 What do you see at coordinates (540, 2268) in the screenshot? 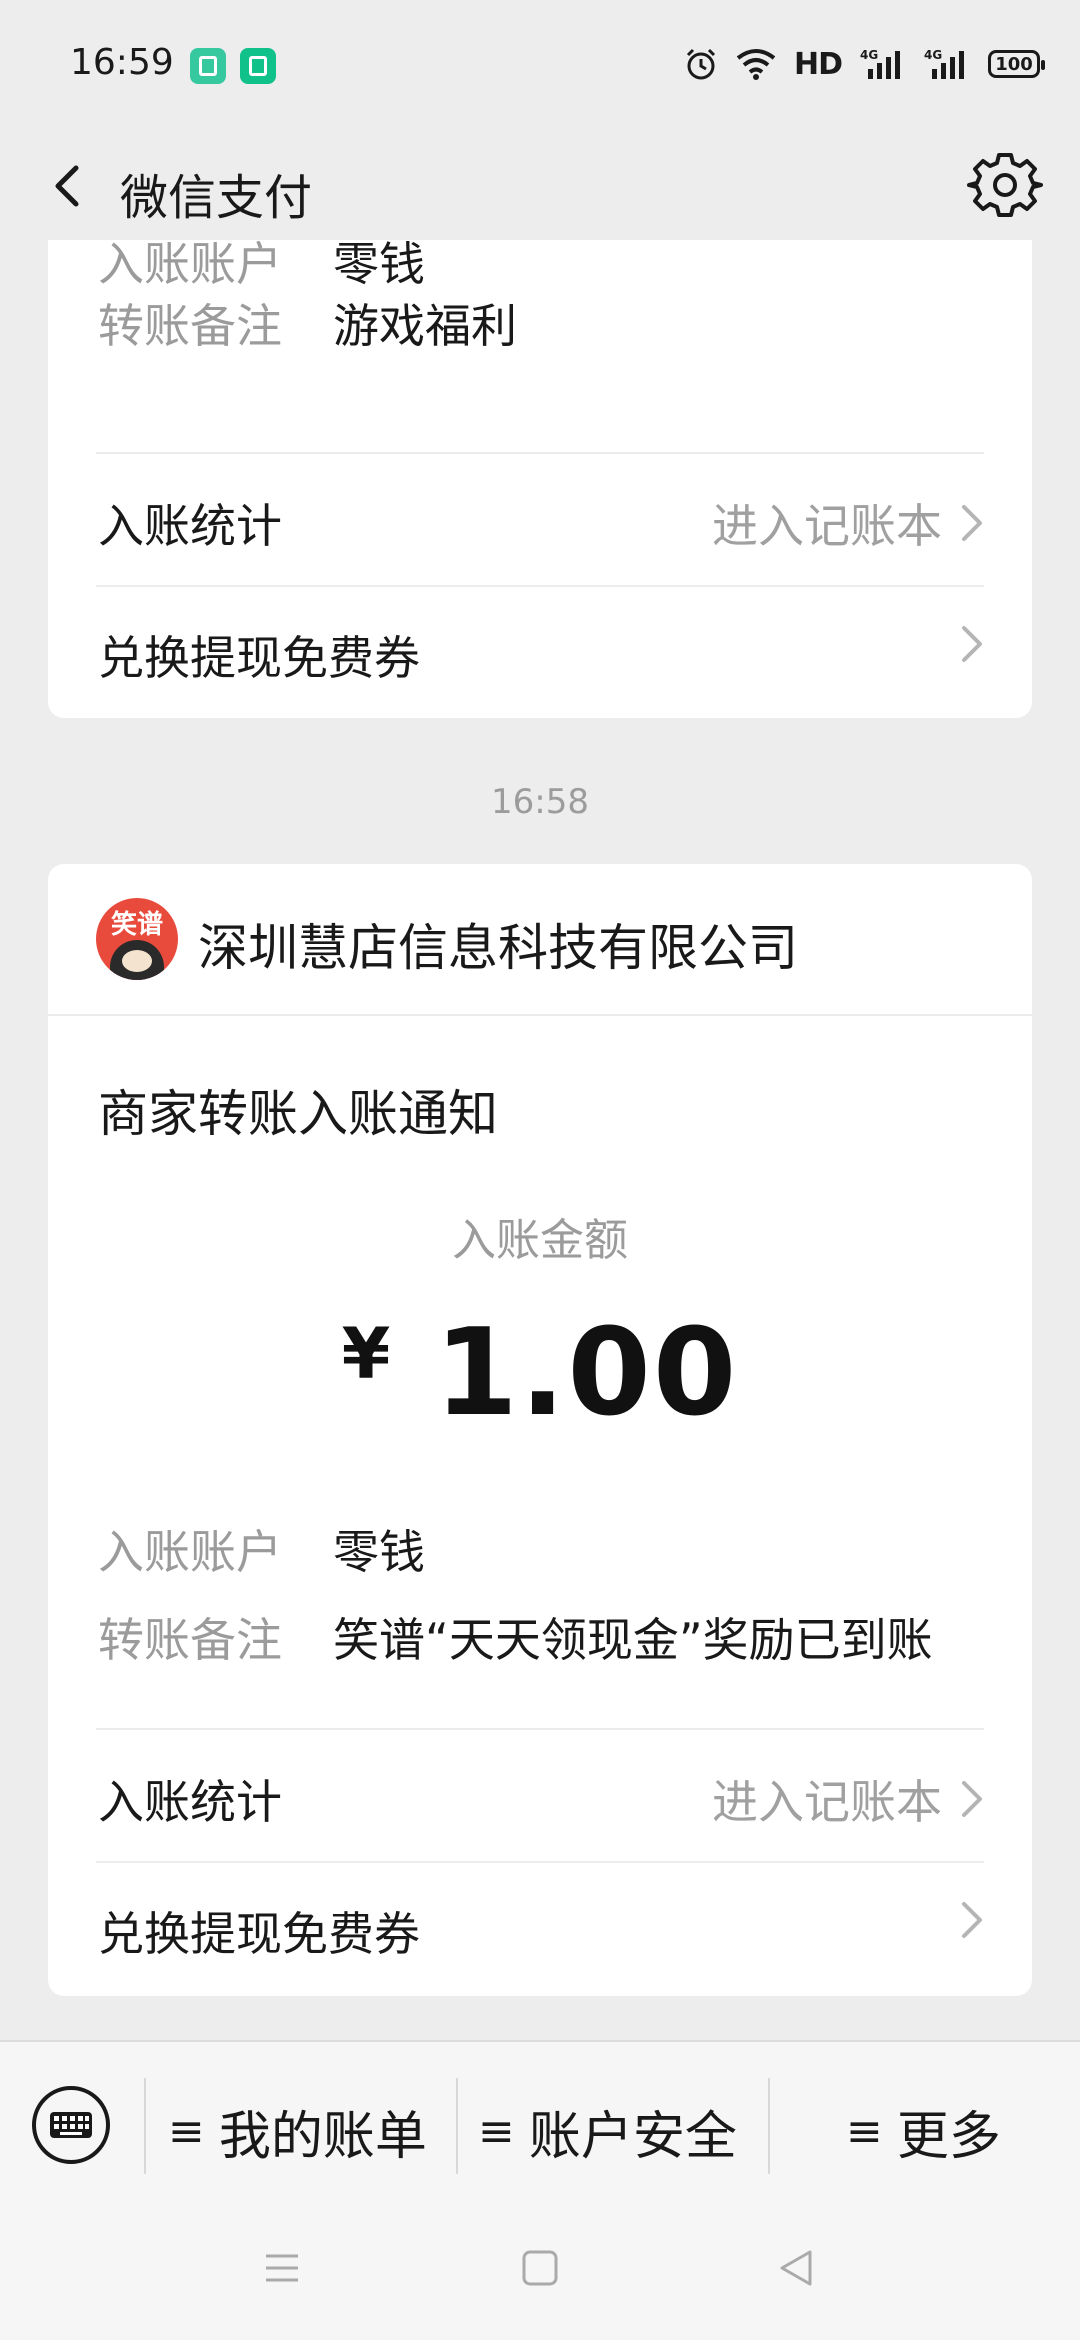
I see `home-icon` at bounding box center [540, 2268].